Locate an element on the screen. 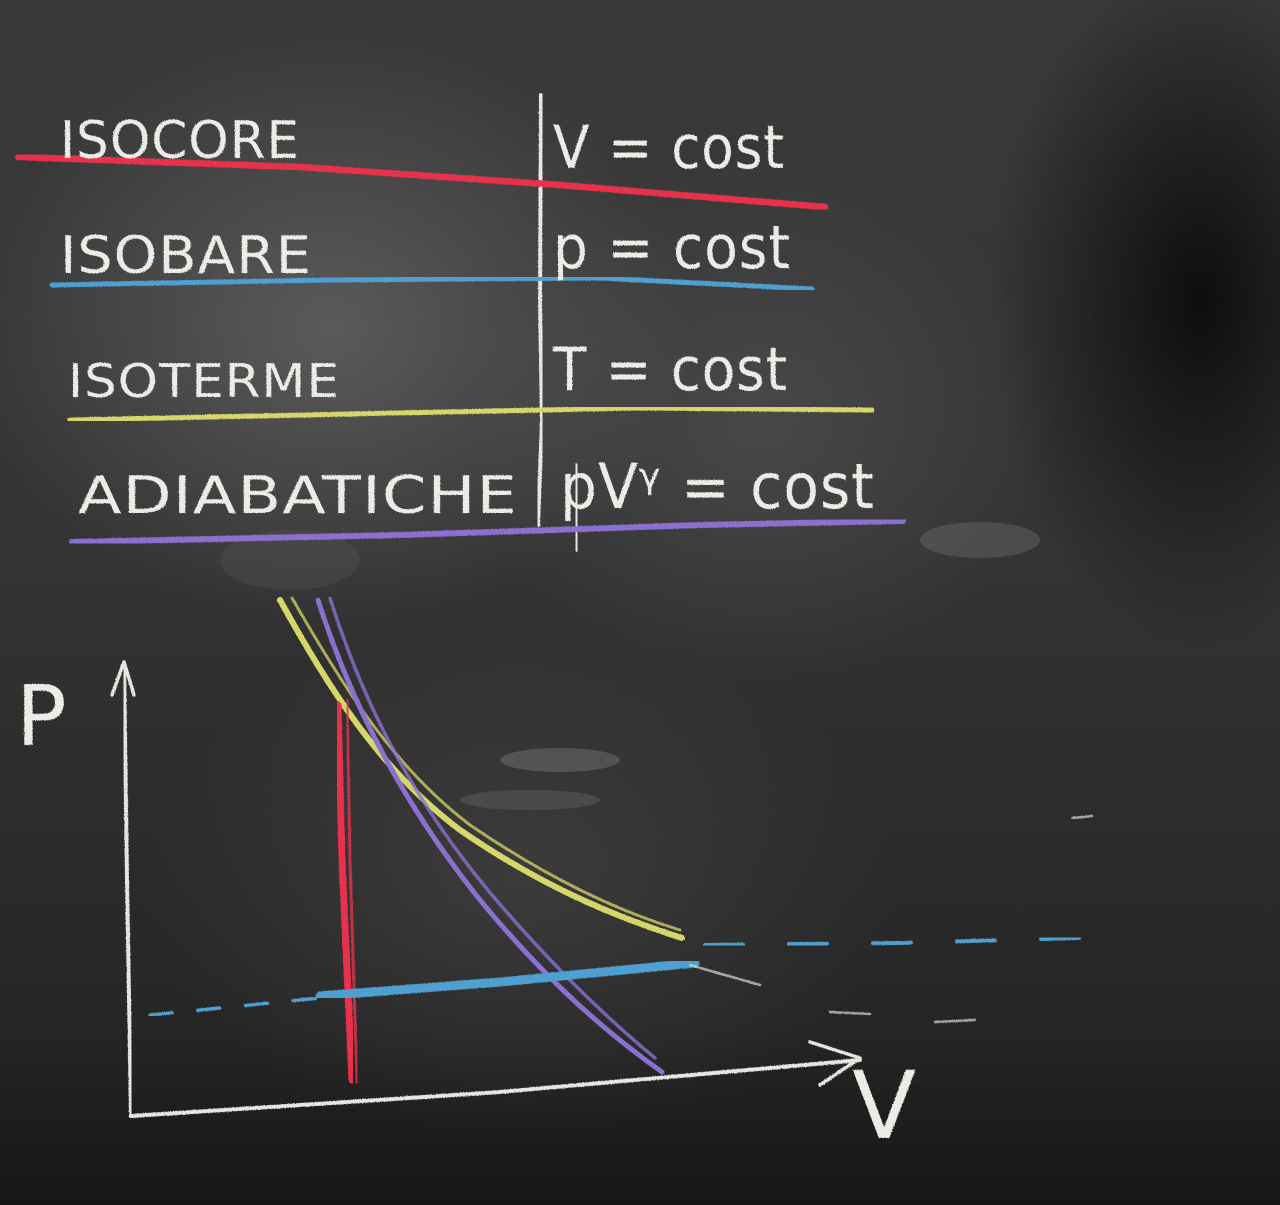  adiabatiche-formula: pVᵞ = cost is located at coordinates (717, 486).